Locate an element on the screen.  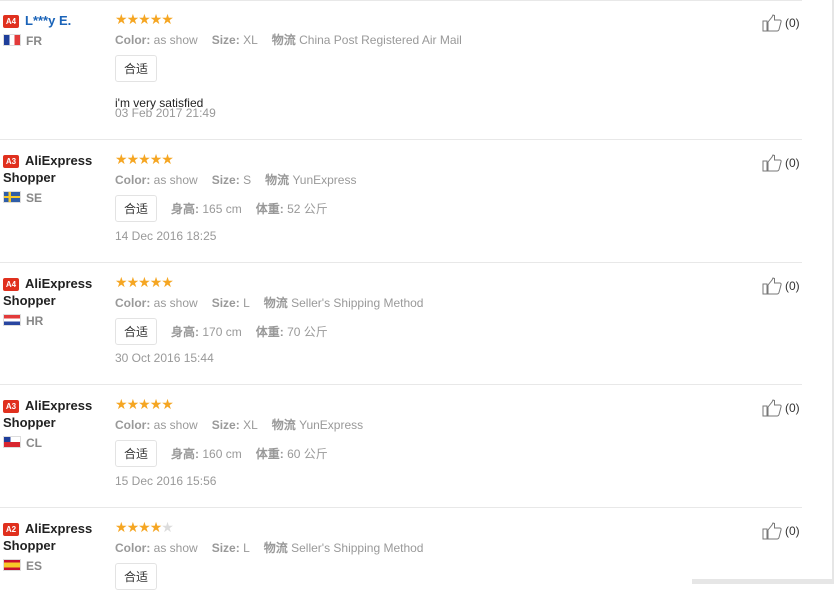
shipping-value: China Post Registered Air Mail is located at coordinates (380, 40).